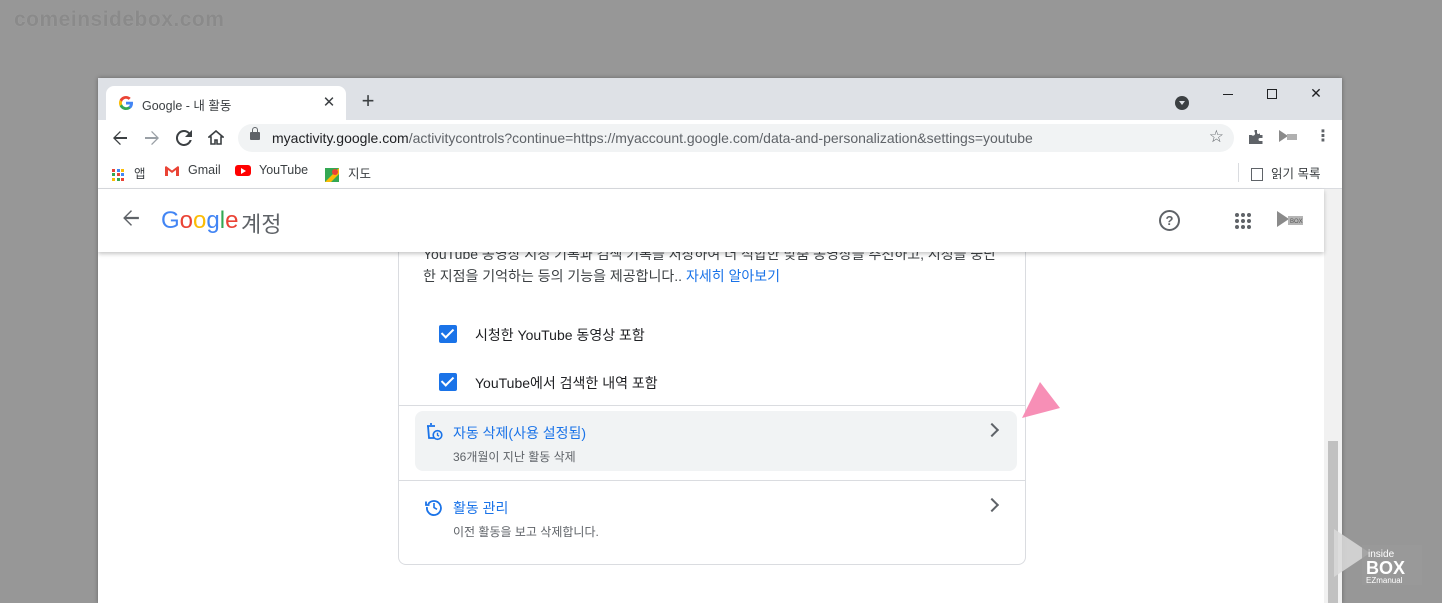 The height and width of the screenshot is (603, 1442). I want to click on new-tab-button: +, so click(368, 102).